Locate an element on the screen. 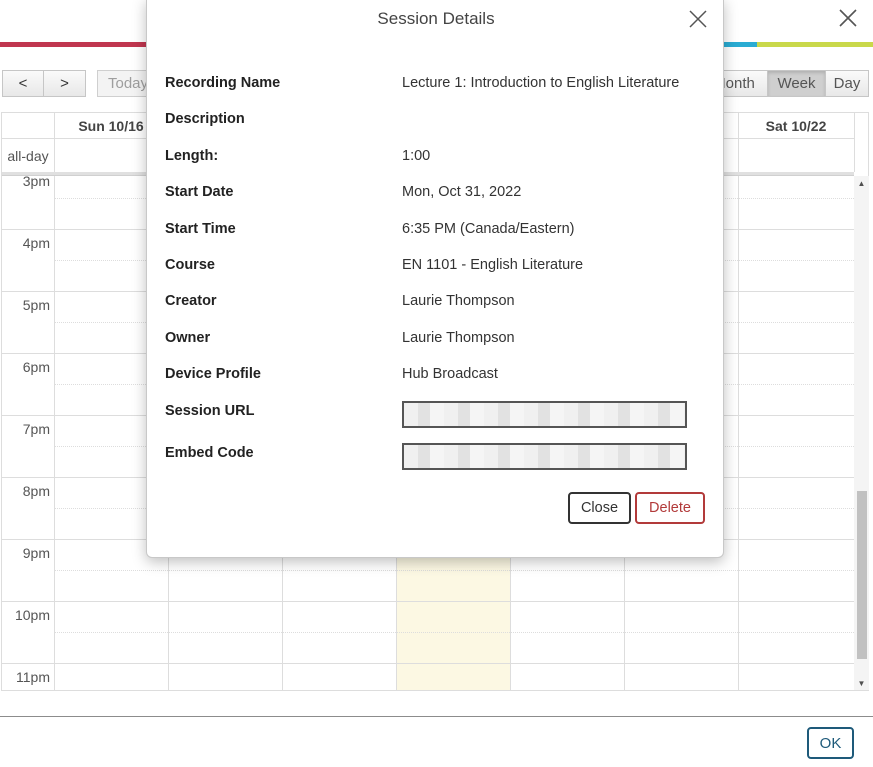 The width and height of the screenshot is (873, 767). scrollbar-thumb is located at coordinates (862, 575).